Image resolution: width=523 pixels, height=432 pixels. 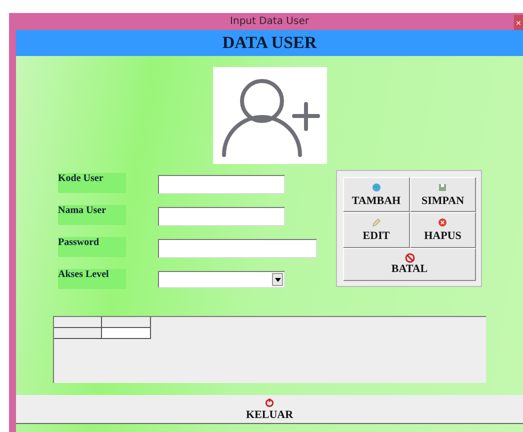 What do you see at coordinates (92, 279) in the screenshot?
I see `field-label: Akses Level` at bounding box center [92, 279].